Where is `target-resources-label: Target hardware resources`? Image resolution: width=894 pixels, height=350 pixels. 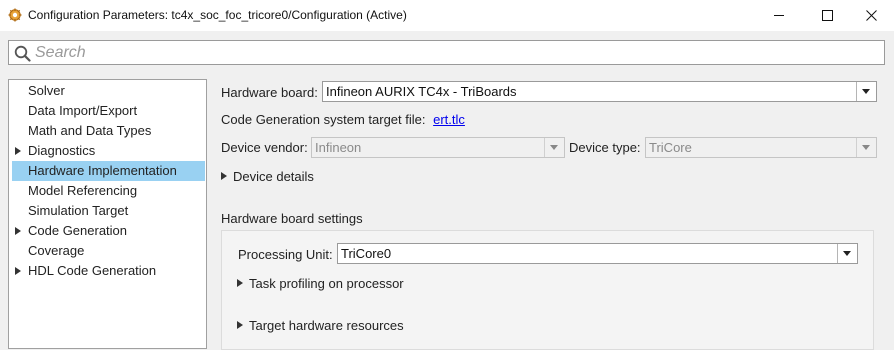 target-resources-label: Target hardware resources is located at coordinates (326, 325).